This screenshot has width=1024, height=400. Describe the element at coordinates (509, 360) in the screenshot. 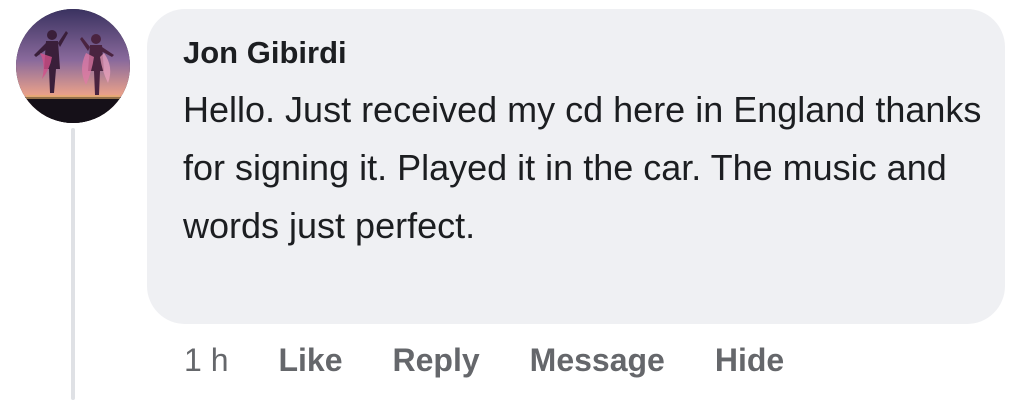

I see `comment-actions: 1 h Like Reply Message Hide` at that location.